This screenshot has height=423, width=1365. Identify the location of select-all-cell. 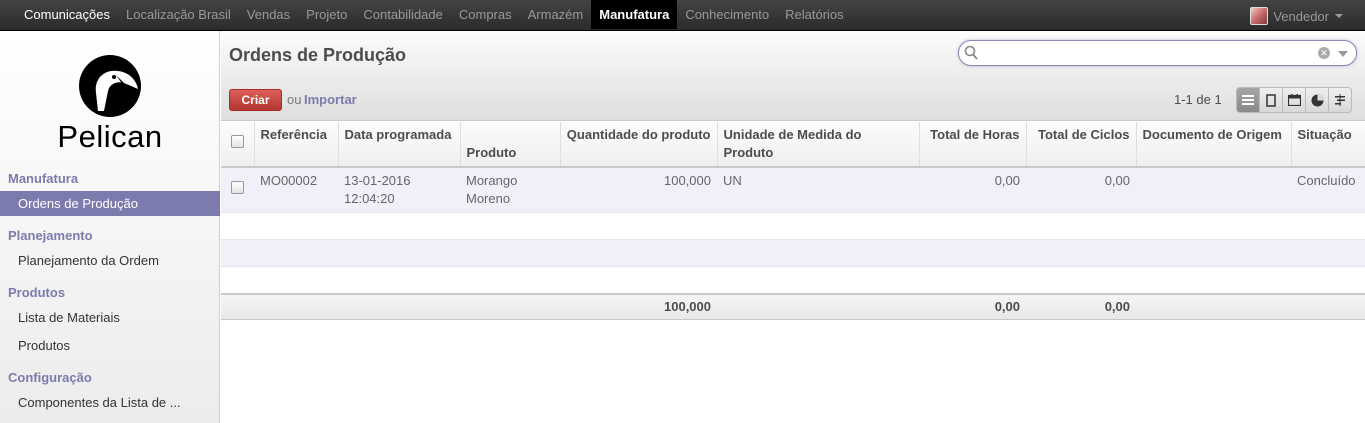
(238, 145).